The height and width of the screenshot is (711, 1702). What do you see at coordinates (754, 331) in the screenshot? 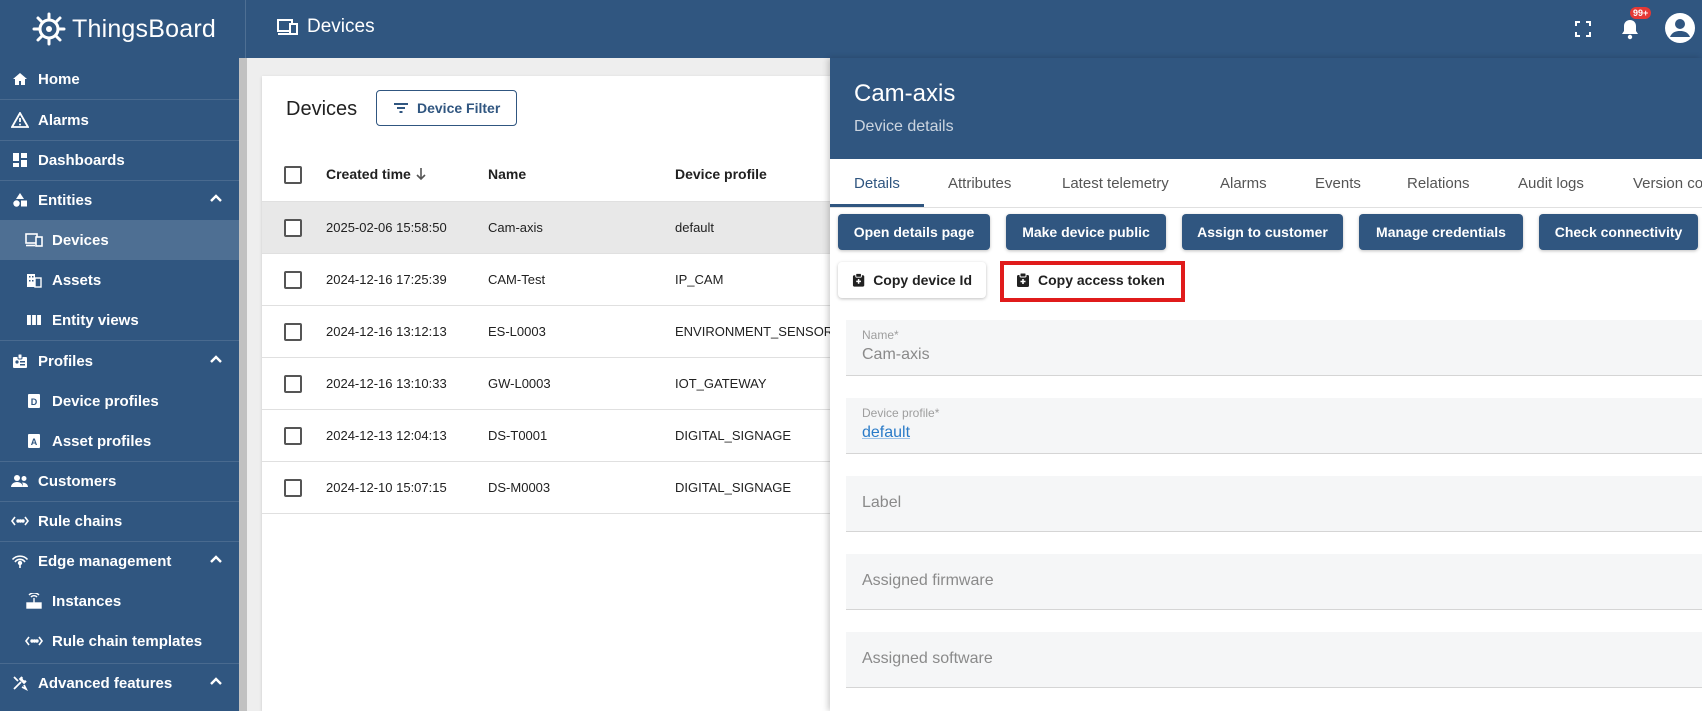
I see `cell-device-profile: ENVIRONMENT_SENSOR` at bounding box center [754, 331].